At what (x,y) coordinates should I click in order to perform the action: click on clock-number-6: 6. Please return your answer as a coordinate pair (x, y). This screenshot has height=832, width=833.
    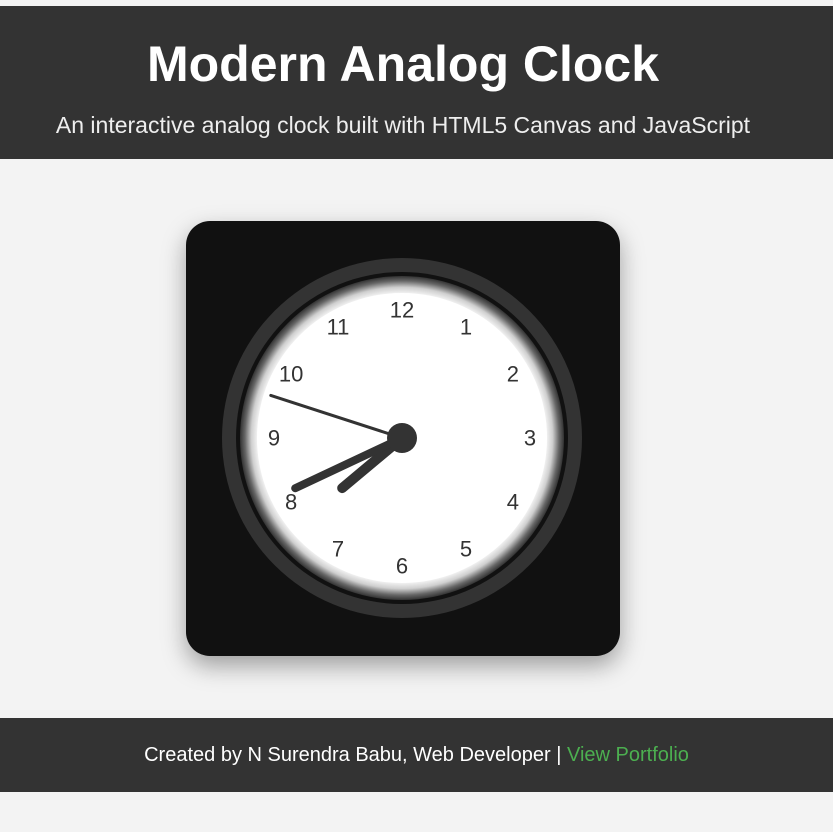
    Looking at the image, I should click on (402, 566).